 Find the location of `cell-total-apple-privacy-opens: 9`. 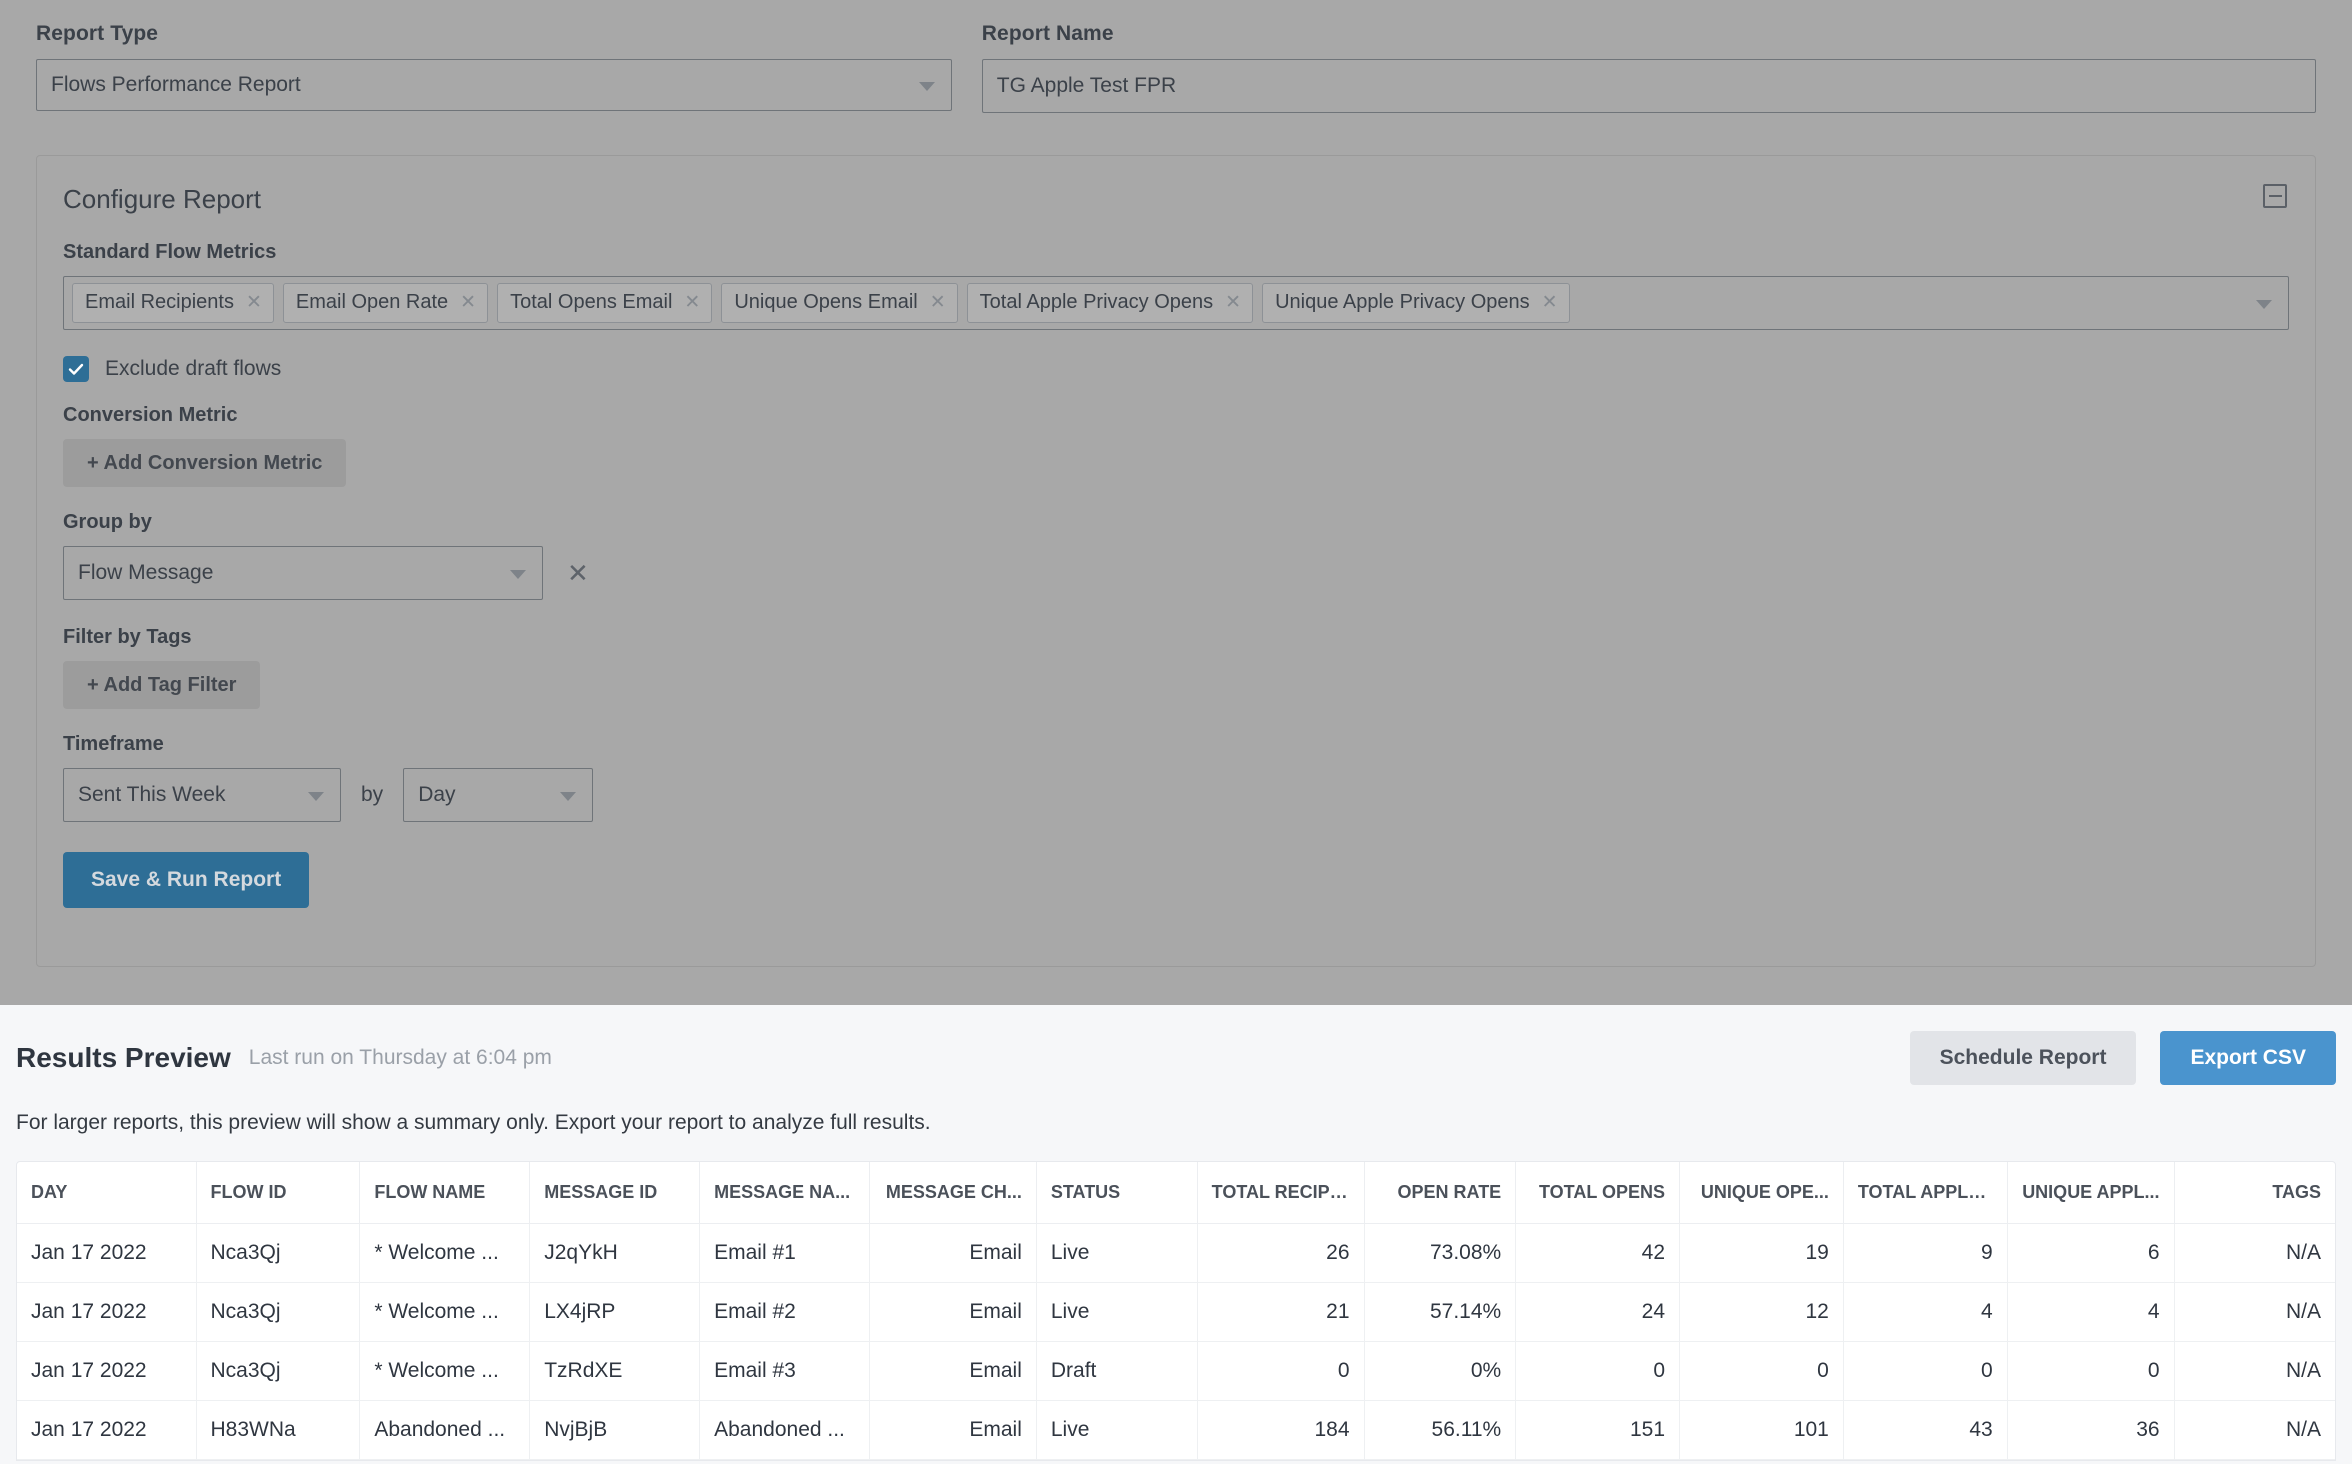

cell-total-apple-privacy-opens: 9 is located at coordinates (1925, 1253).